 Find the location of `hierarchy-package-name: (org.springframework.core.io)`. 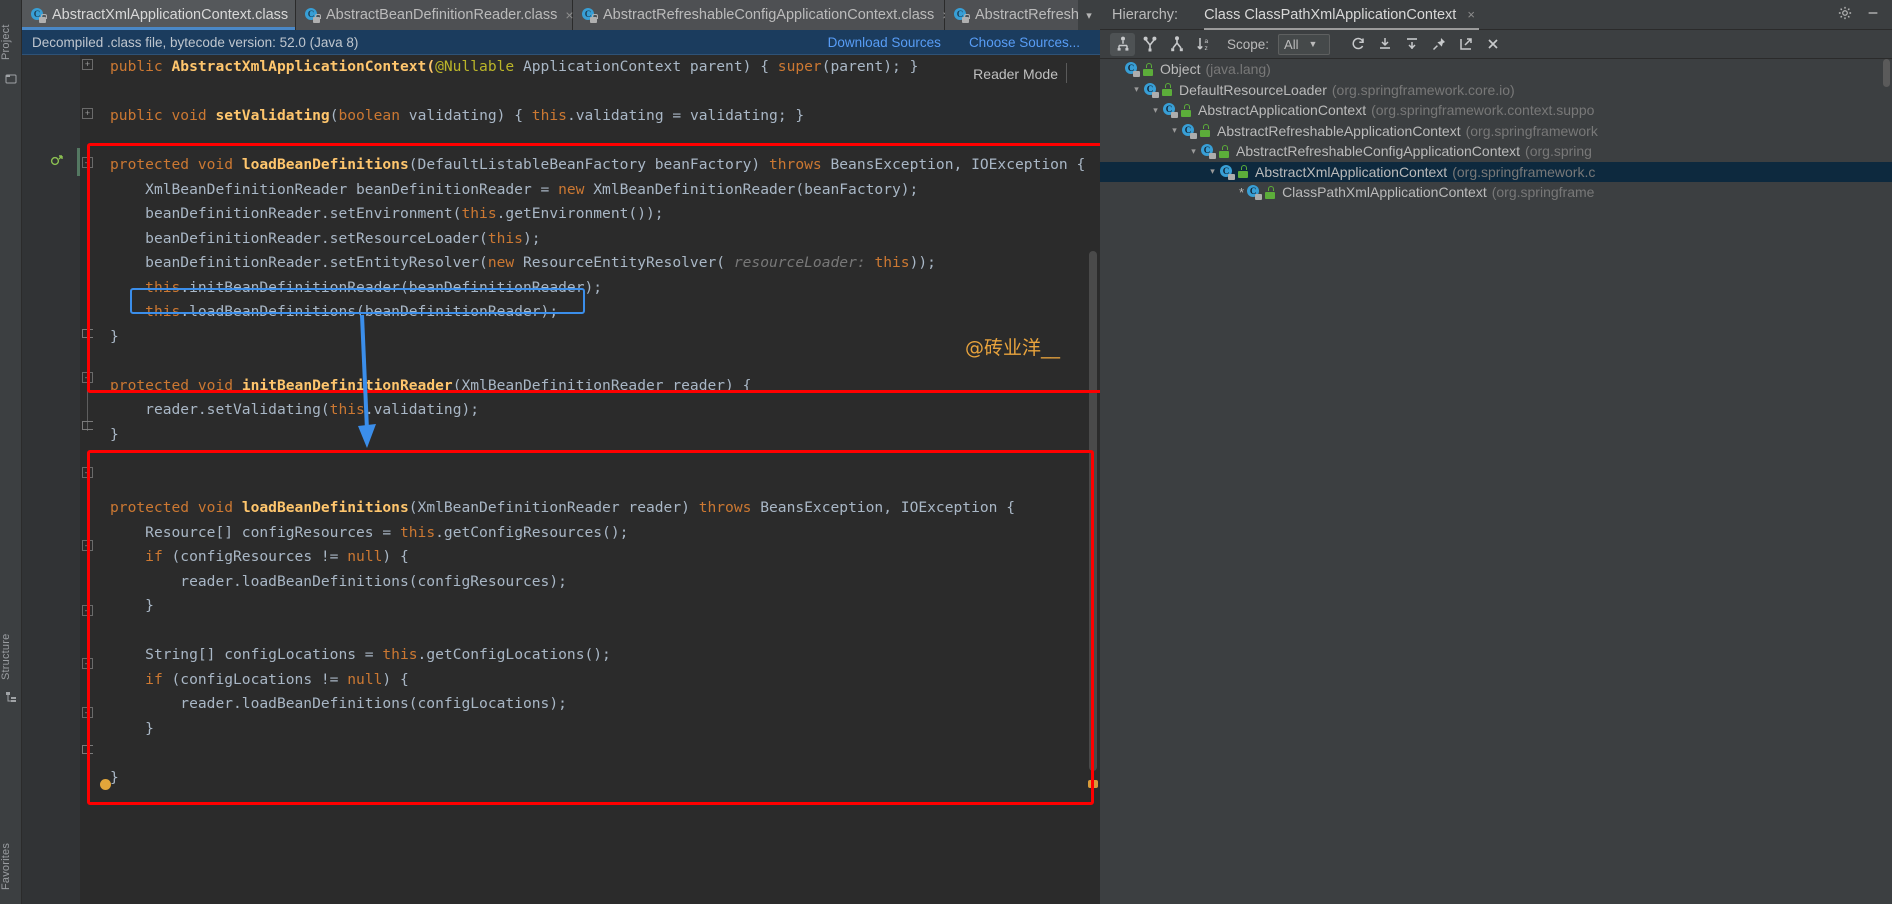

hierarchy-package-name: (org.springframework.core.io) is located at coordinates (1423, 89).